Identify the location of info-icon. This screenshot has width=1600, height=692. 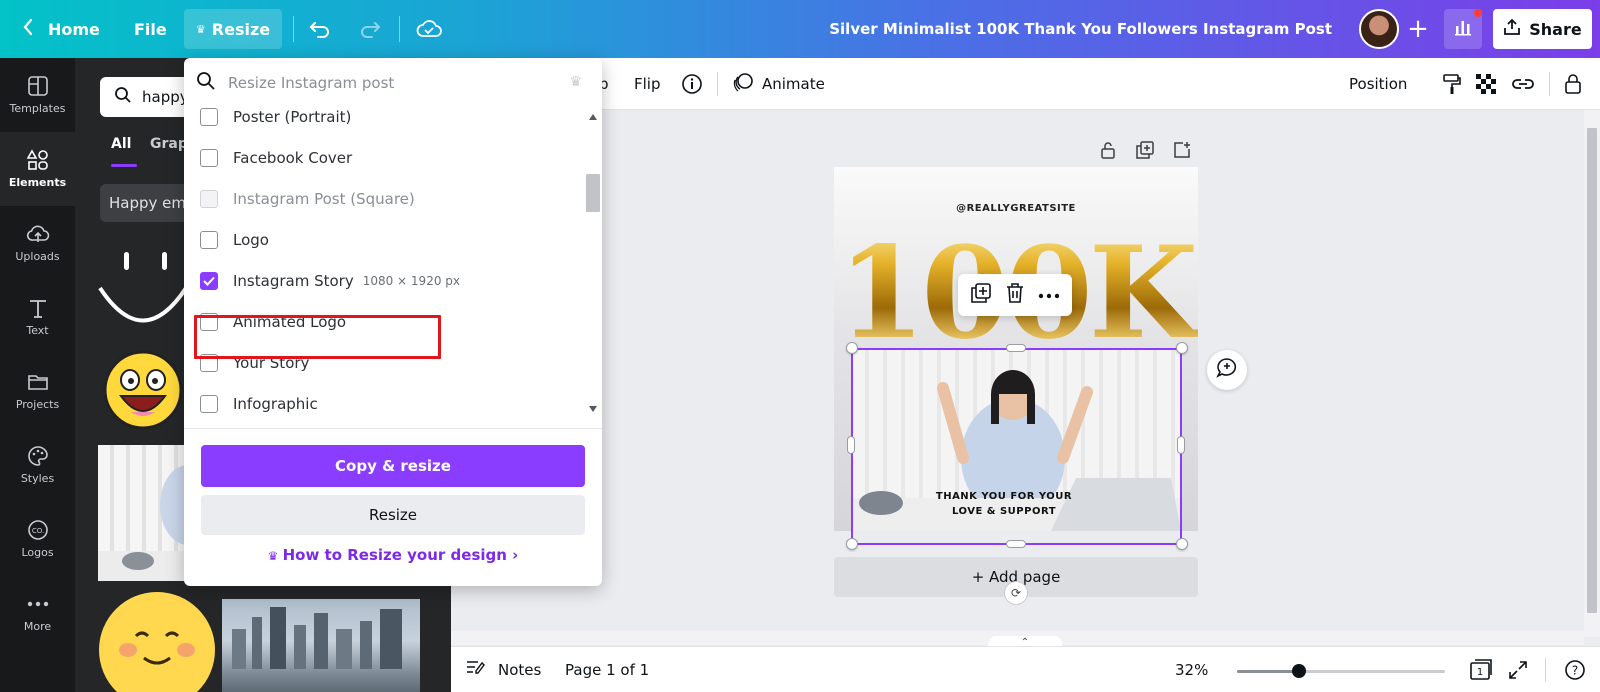
(692, 84).